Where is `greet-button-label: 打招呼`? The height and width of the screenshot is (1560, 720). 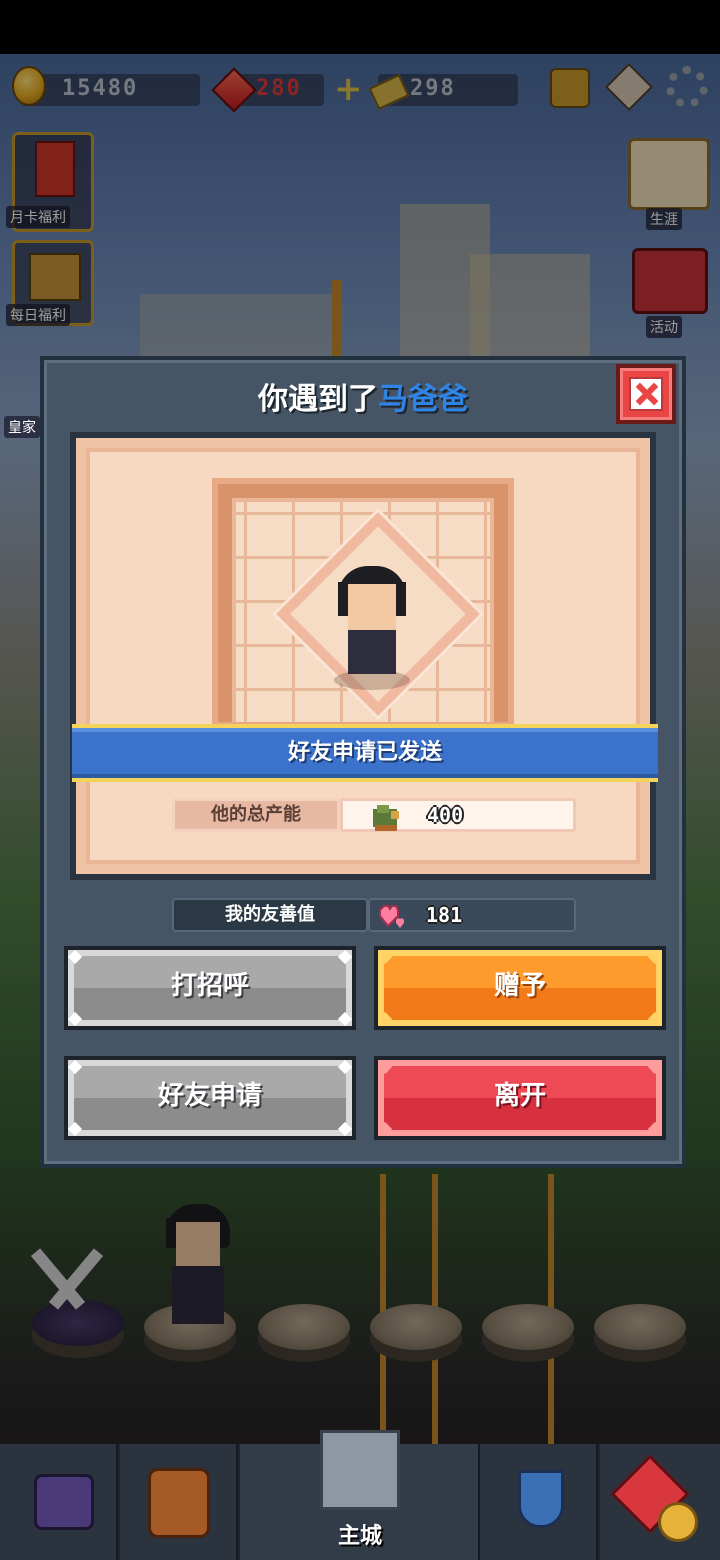 greet-button-label: 打招呼 is located at coordinates (209, 986).